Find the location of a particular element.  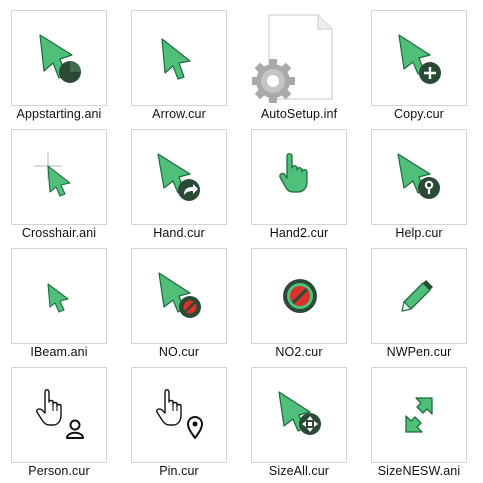

file-name: NO2.cur is located at coordinates (299, 352).